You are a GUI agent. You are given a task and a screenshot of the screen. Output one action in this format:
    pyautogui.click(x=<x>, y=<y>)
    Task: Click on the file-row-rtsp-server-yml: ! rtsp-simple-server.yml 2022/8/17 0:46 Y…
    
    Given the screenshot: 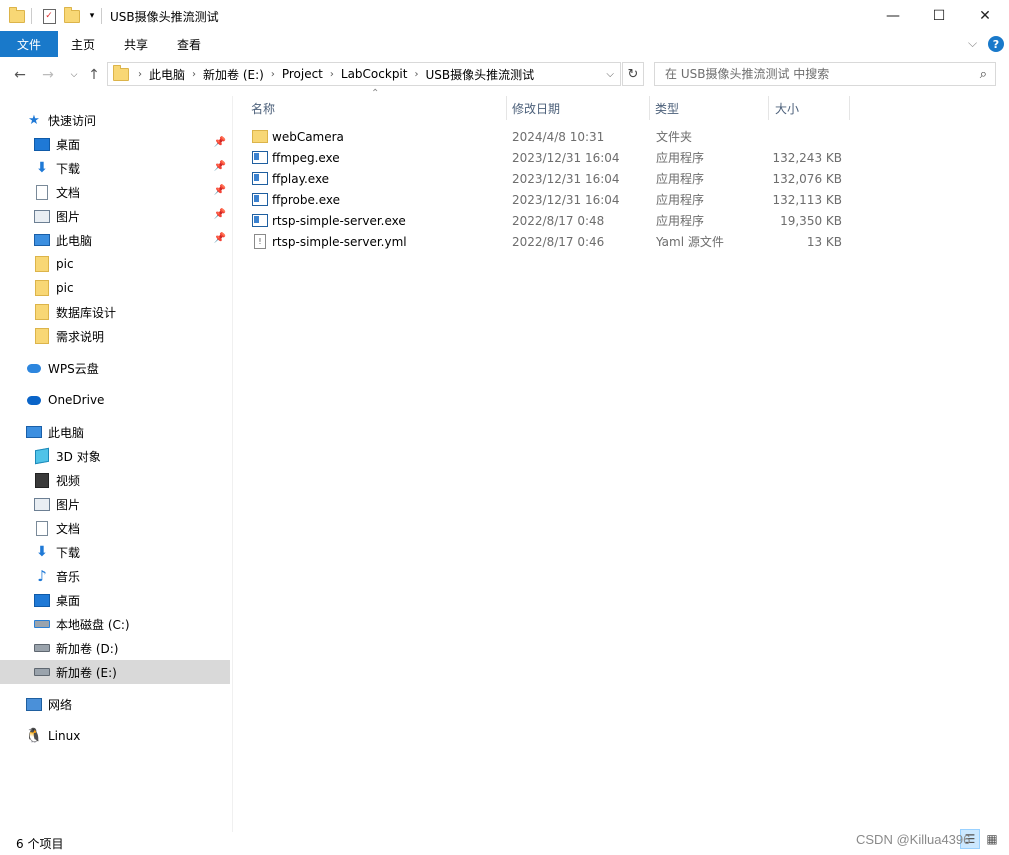 What is the action you would take?
    pyautogui.click(x=549, y=241)
    